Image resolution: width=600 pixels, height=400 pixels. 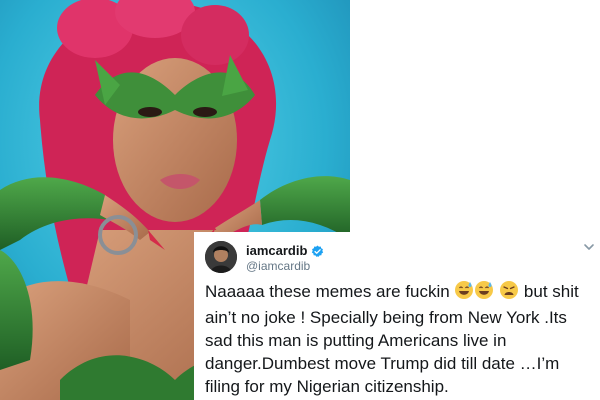 What do you see at coordinates (330, 291) in the screenshot?
I see `tweet-text-part-1: Naaaaa these memes are fuckin` at bounding box center [330, 291].